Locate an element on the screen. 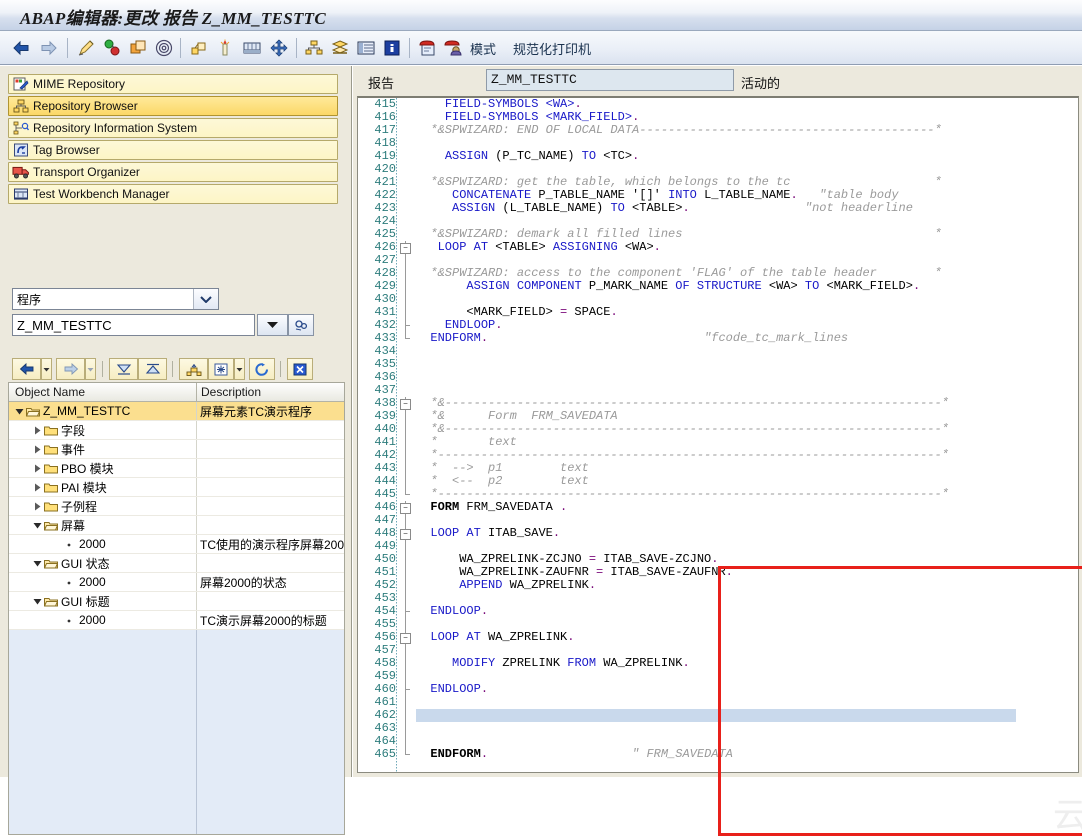 Image resolution: width=1082 pixels, height=837 pixels. screen-painter-icon is located at coordinates (427, 48).